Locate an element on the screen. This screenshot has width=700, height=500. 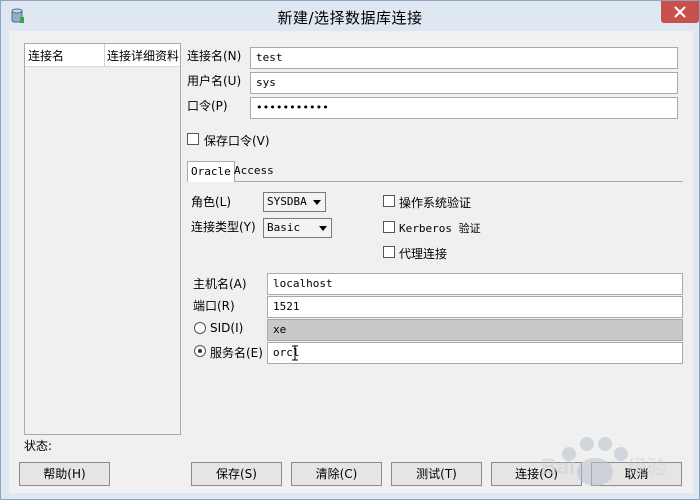
conn-name-label: 连接名(N) is located at coordinates (214, 56).